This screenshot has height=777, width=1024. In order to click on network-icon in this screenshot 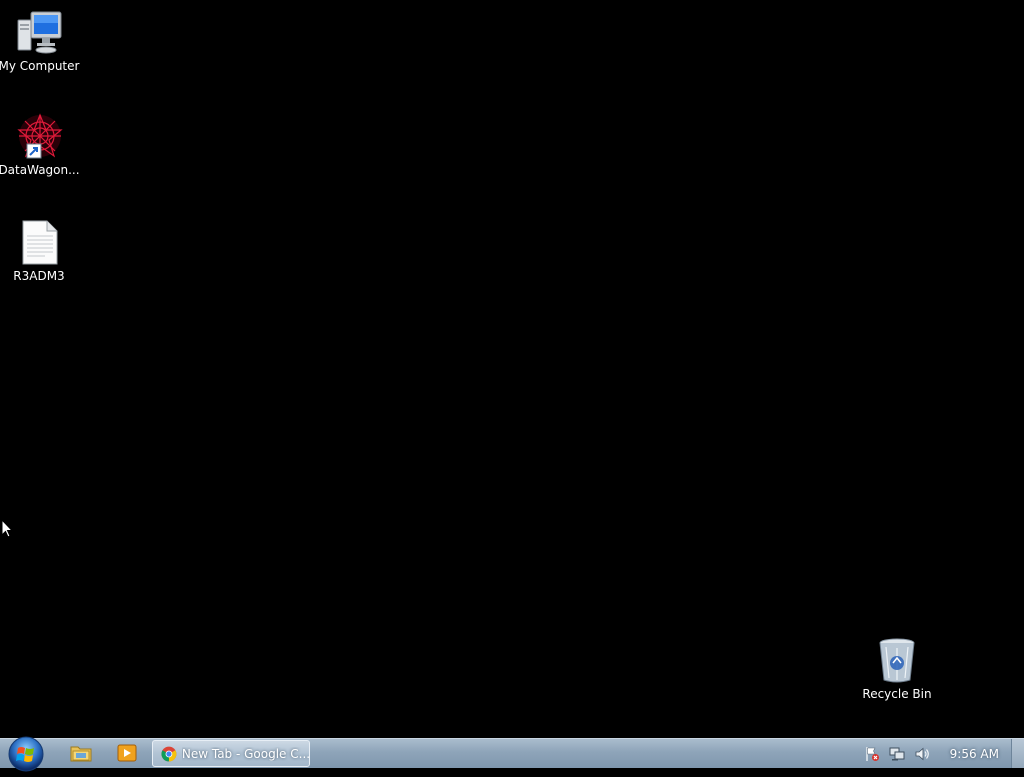, I will do `click(897, 754)`.